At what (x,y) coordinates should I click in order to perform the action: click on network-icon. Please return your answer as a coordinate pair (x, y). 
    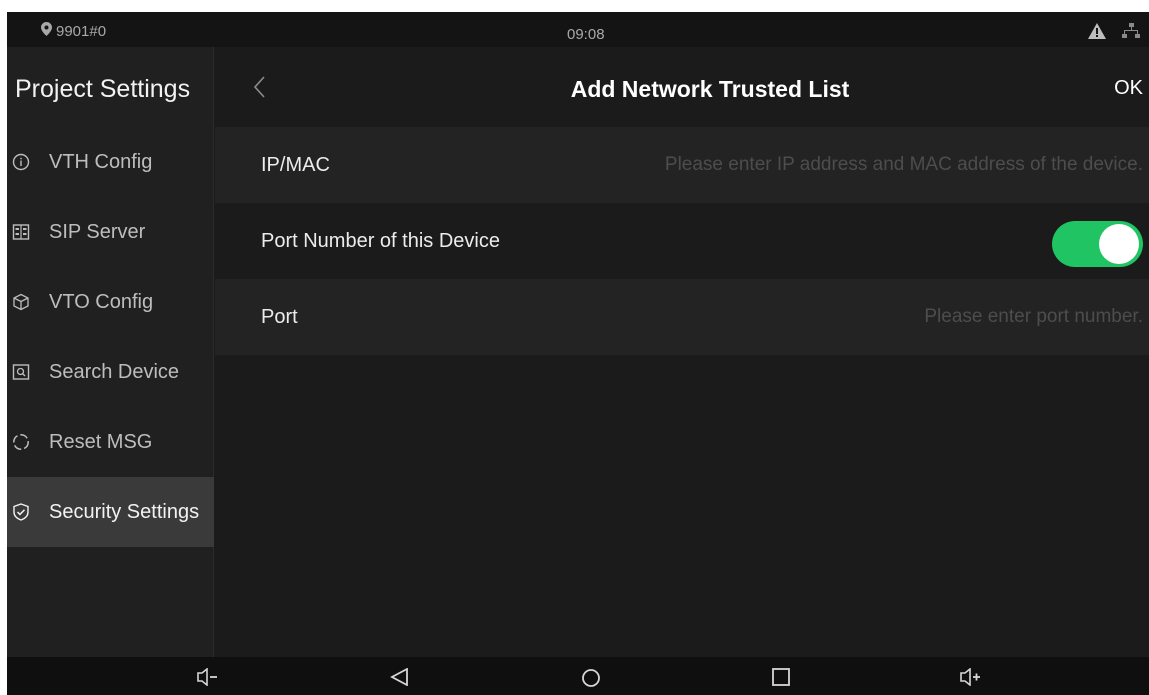
    Looking at the image, I should click on (1131, 33).